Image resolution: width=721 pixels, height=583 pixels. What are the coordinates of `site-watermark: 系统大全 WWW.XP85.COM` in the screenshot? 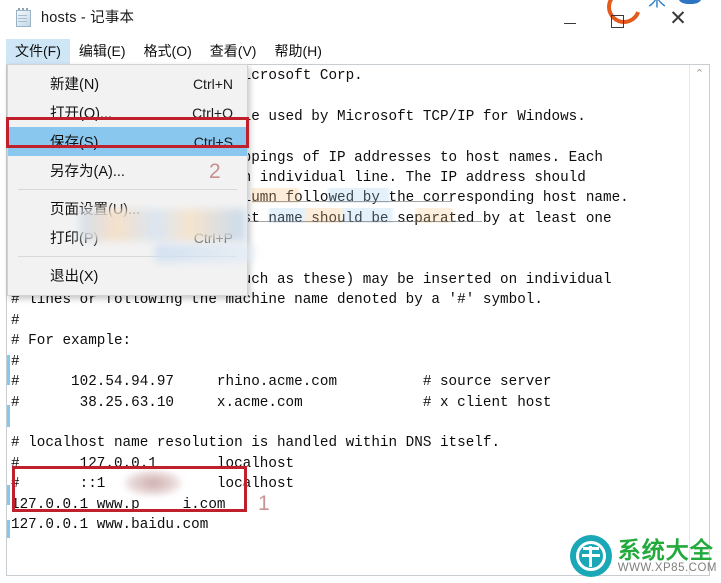 It's located at (643, 556).